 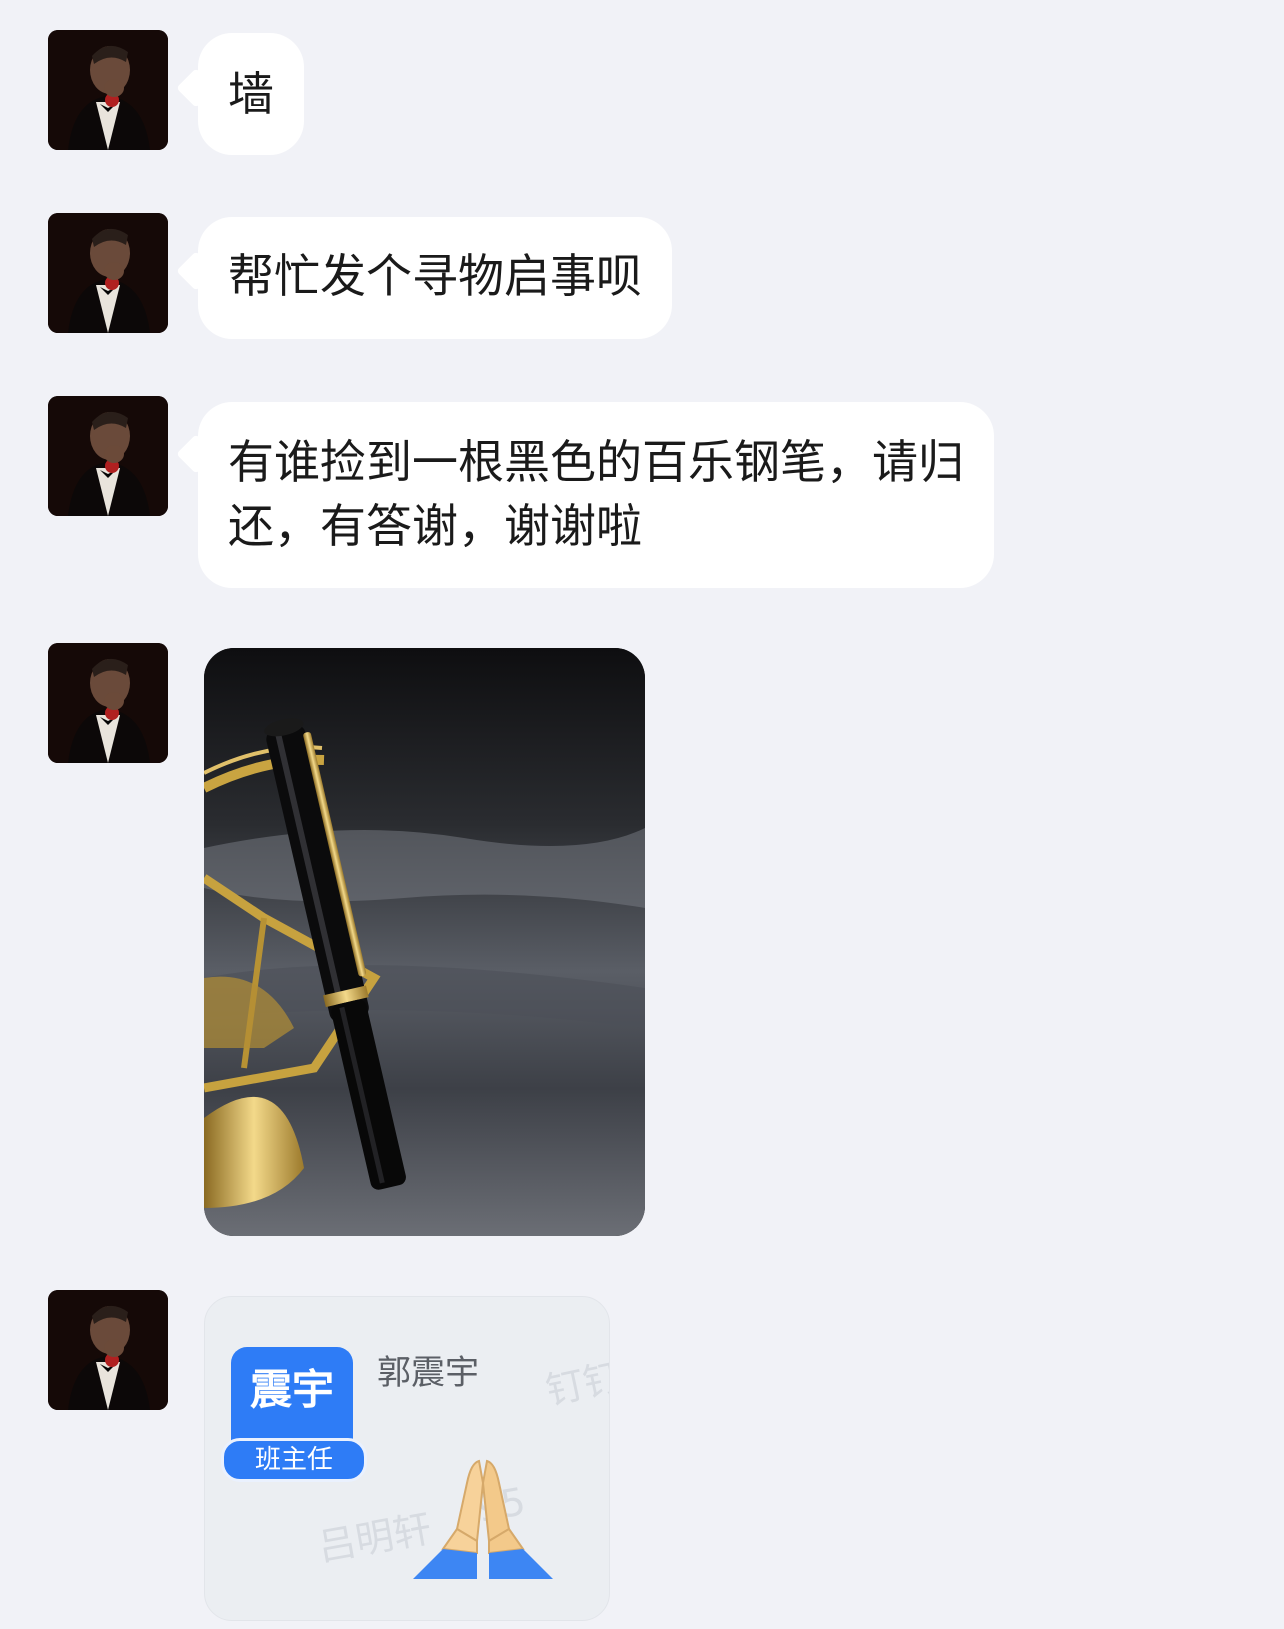 What do you see at coordinates (575, 1384) in the screenshot?
I see `watermark-right: 钉钉` at bounding box center [575, 1384].